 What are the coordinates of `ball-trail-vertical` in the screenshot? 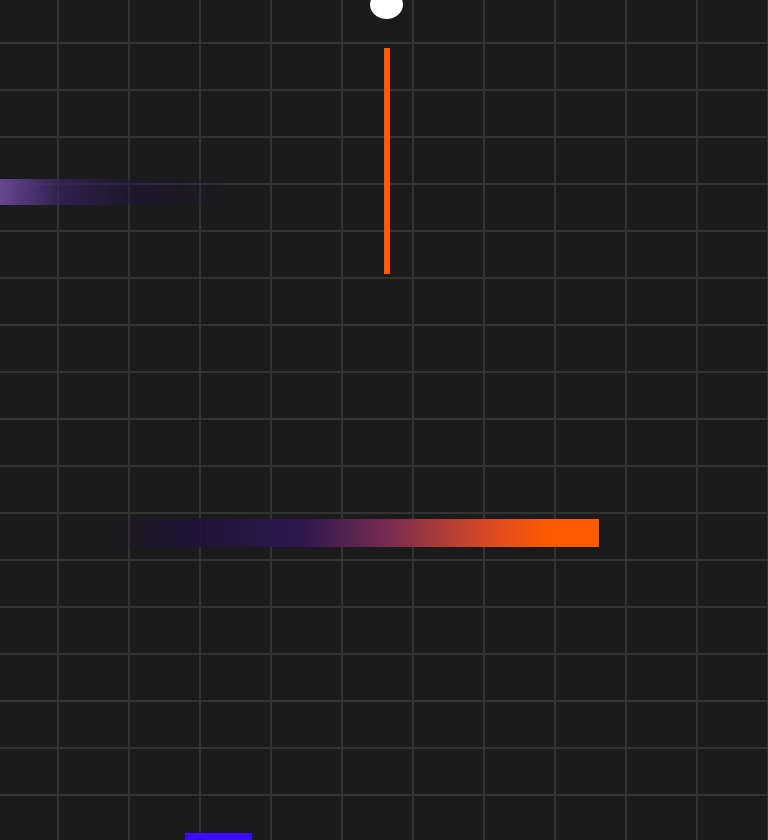 It's located at (387, 161).